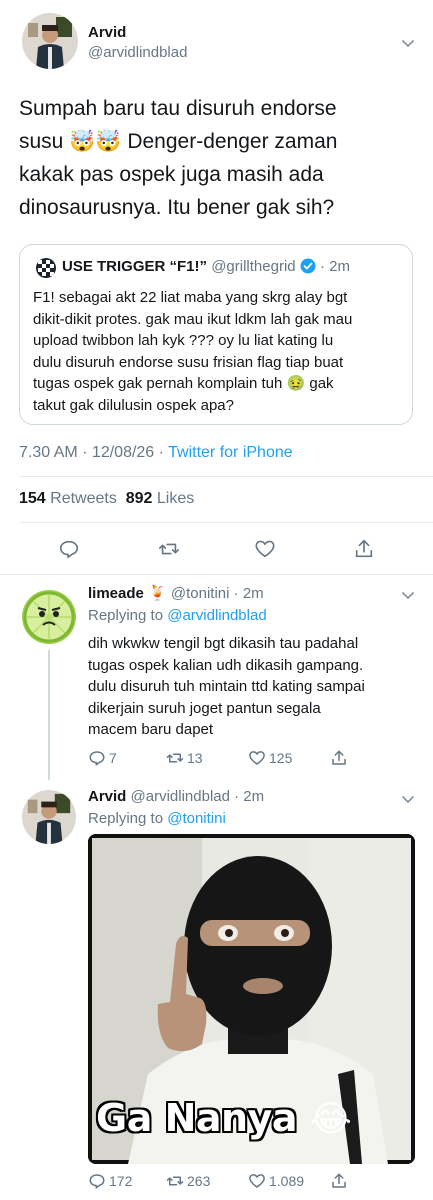  I want to click on reply1-author-handle: @tonitini, so click(200, 593).